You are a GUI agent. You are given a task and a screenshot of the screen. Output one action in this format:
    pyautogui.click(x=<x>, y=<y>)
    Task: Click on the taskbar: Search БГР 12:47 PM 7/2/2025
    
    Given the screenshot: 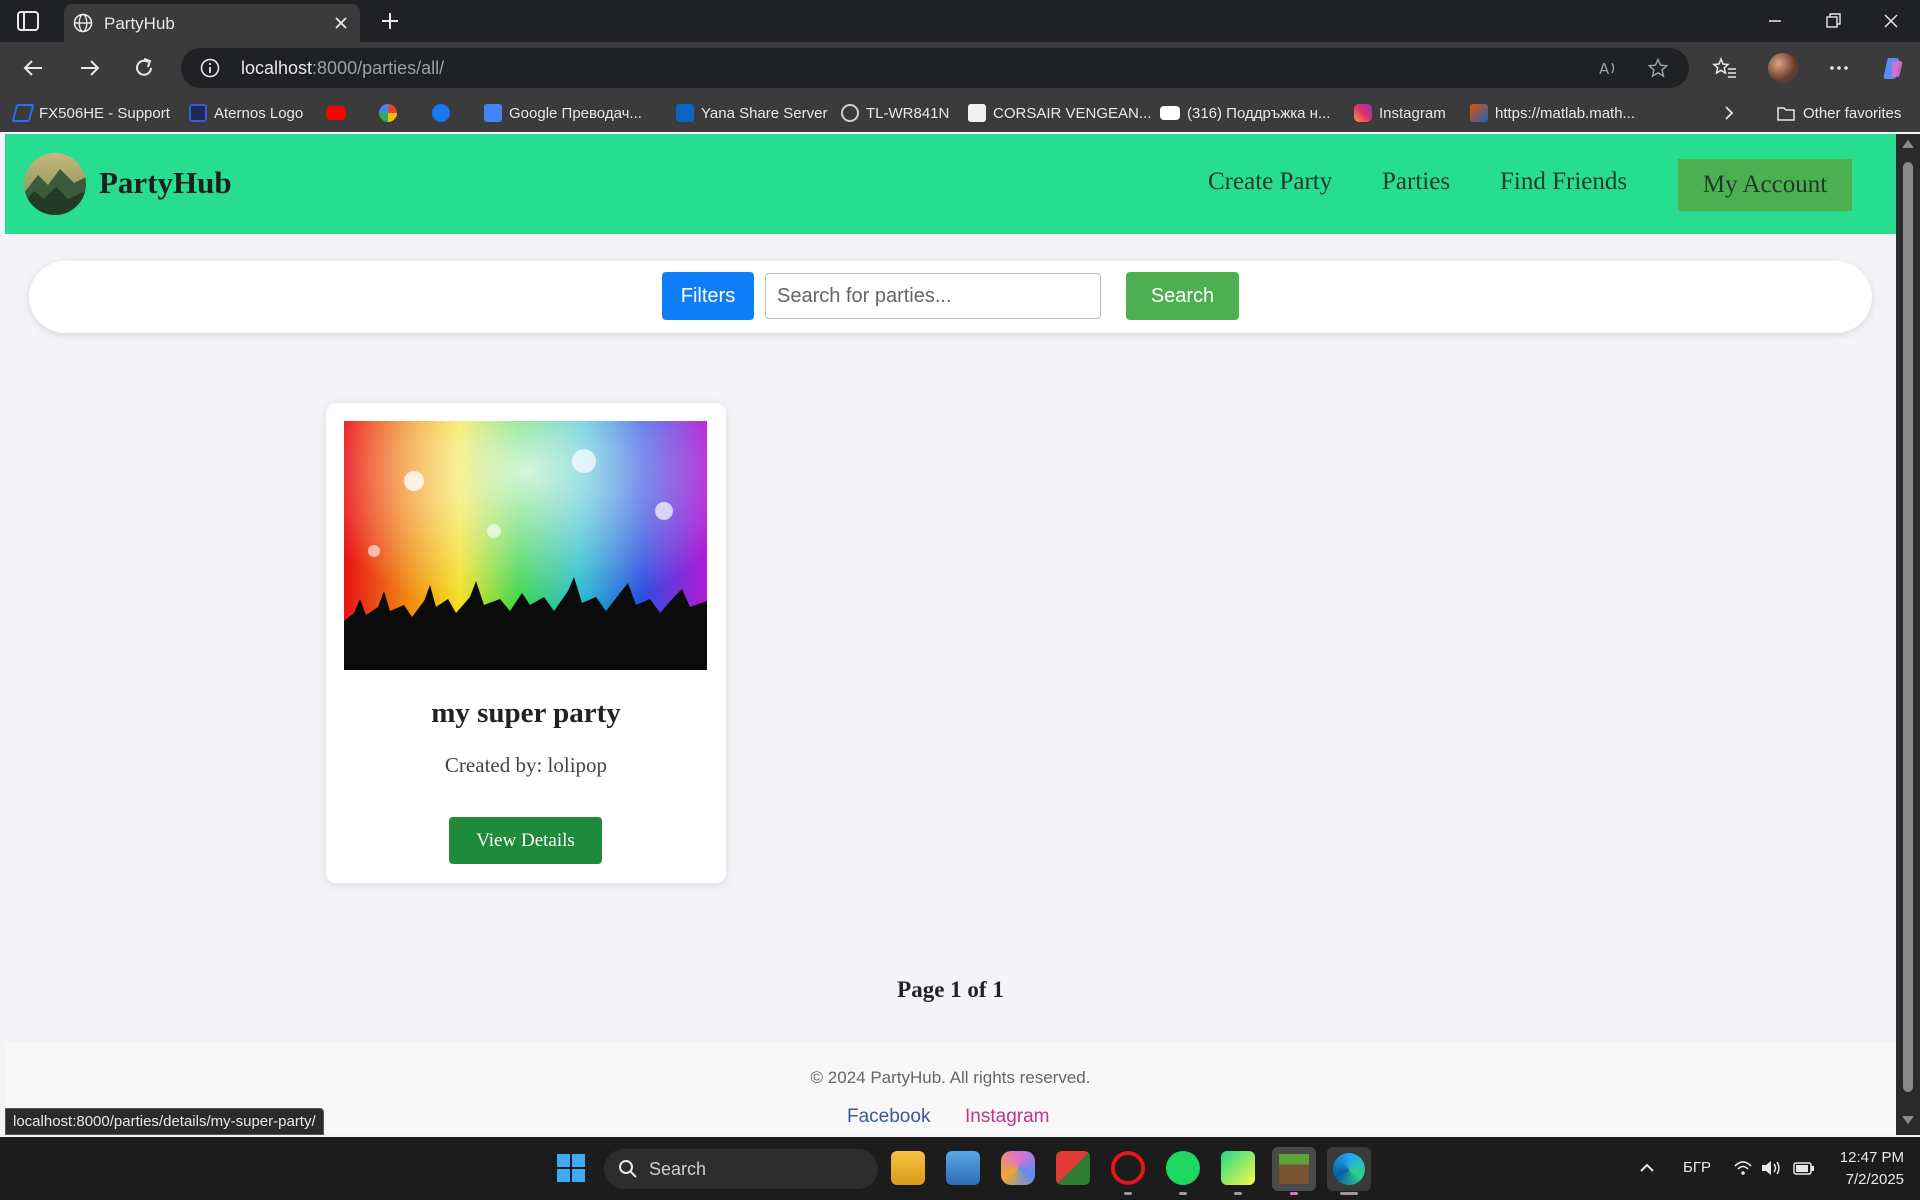 What is the action you would take?
    pyautogui.click(x=960, y=1168)
    